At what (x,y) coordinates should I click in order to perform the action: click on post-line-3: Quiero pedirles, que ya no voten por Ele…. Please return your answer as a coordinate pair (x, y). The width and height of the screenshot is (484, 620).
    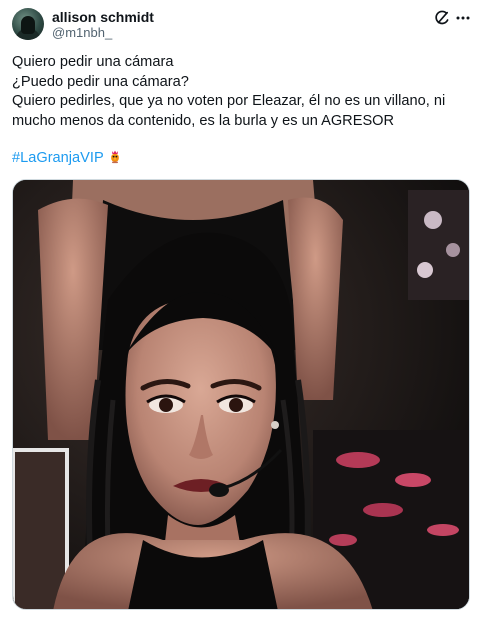
    Looking at the image, I should click on (229, 111).